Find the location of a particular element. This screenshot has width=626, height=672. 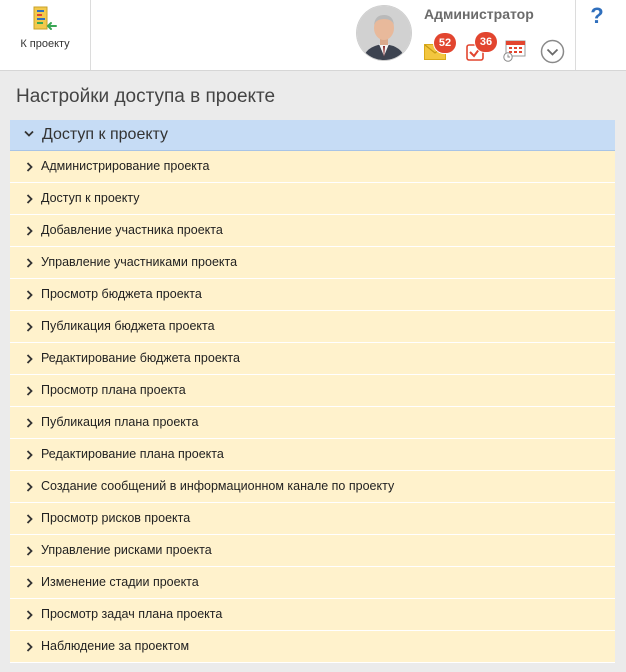

permission-item-label: Управление рисками проекта is located at coordinates (126, 550).